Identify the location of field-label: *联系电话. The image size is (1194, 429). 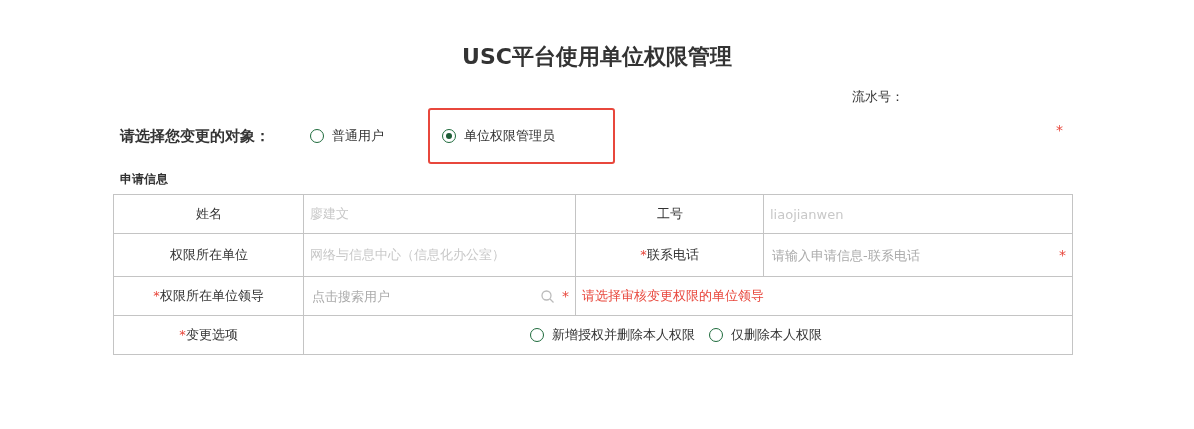
(669, 255).